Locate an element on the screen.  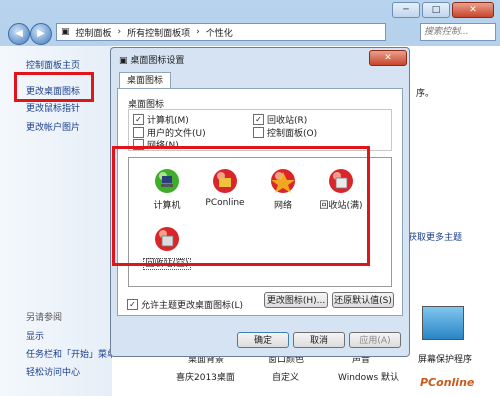
ok-button: 确定 is located at coordinates (263, 340).